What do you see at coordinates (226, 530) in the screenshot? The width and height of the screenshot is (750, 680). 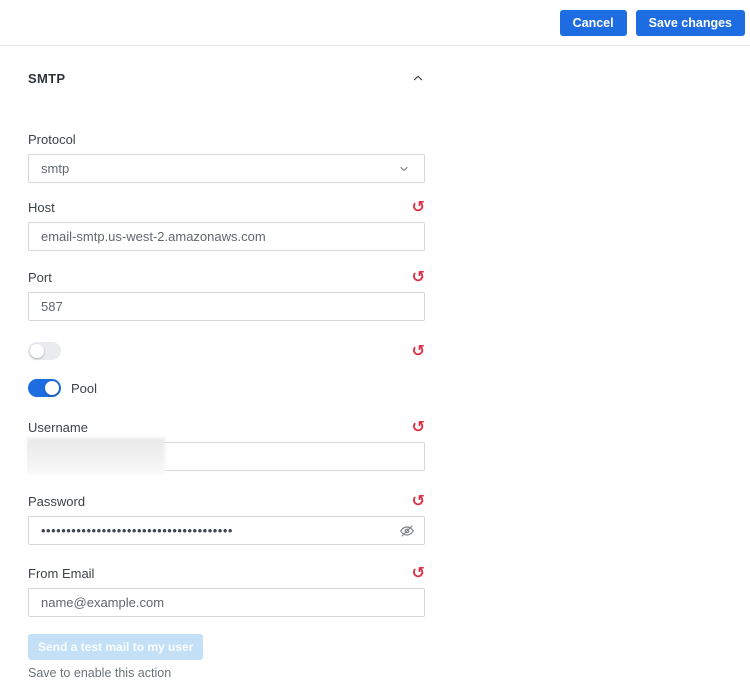 I see `password-input` at bounding box center [226, 530].